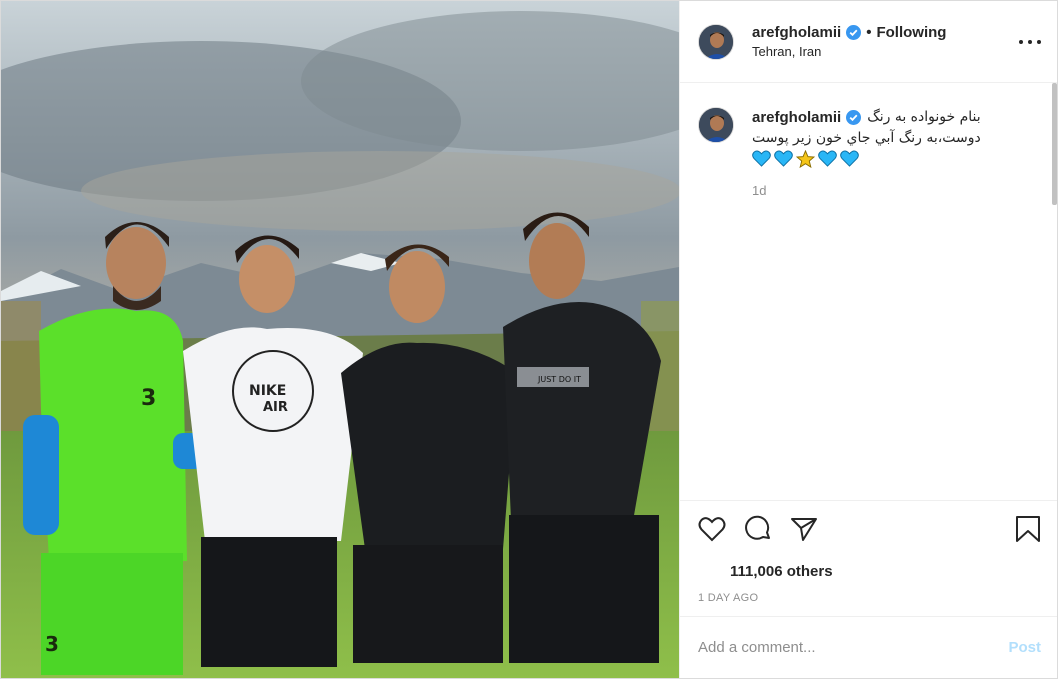 The width and height of the screenshot is (1058, 679). What do you see at coordinates (911, 32) in the screenshot?
I see `following-button: Following` at bounding box center [911, 32].